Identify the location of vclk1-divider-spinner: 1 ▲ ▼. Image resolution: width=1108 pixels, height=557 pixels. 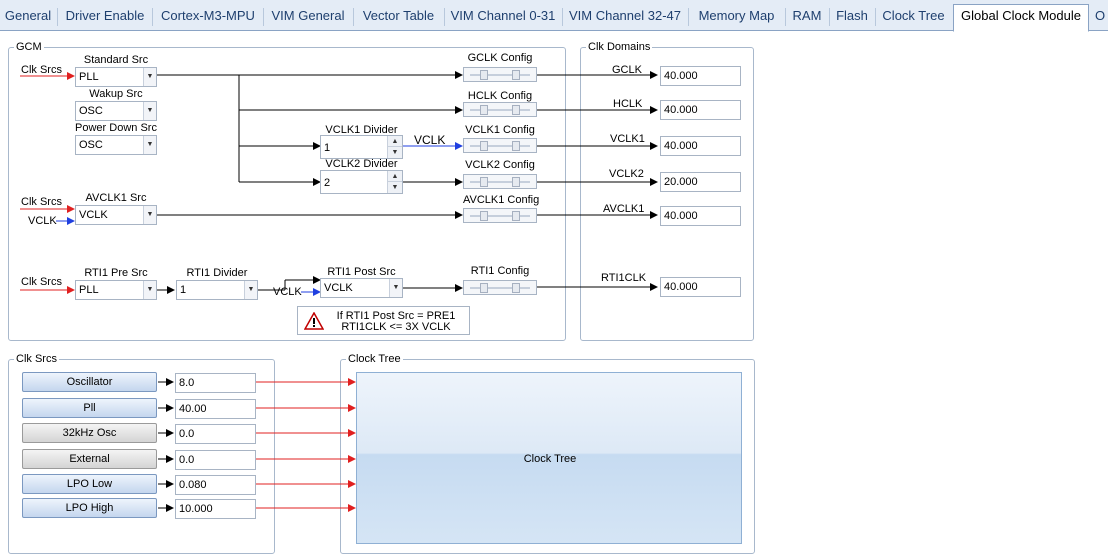
(361, 147).